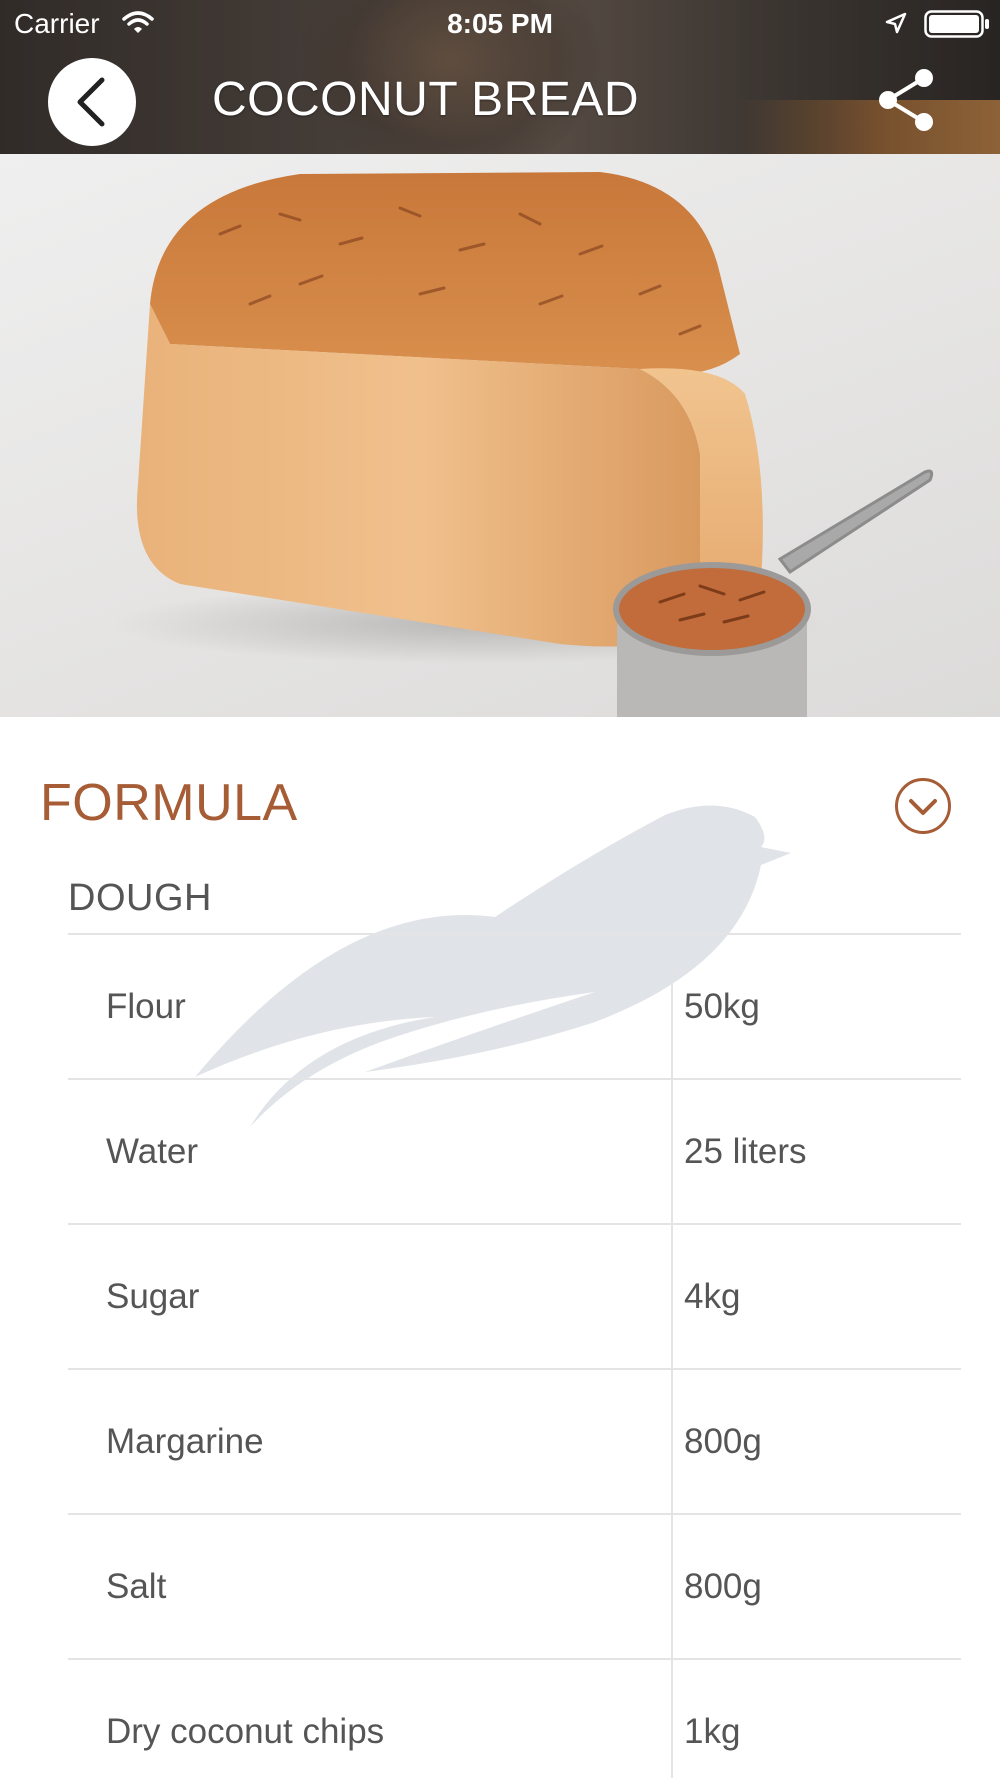 This screenshot has height=1778, width=1000. I want to click on table-row: Sugar 4kg, so click(514, 1297).